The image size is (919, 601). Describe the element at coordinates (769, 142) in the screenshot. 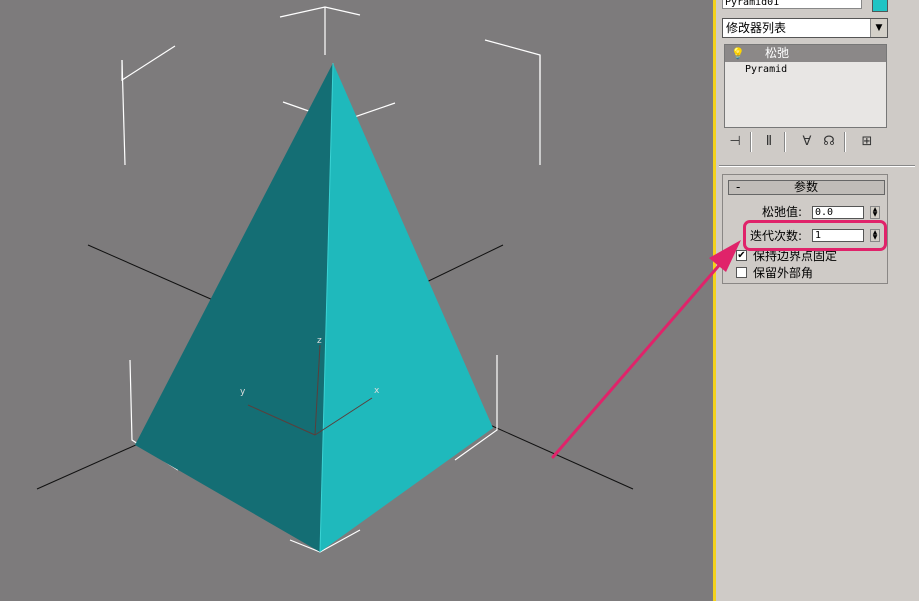

I see `show-end-result-icon: Ⅱ` at that location.